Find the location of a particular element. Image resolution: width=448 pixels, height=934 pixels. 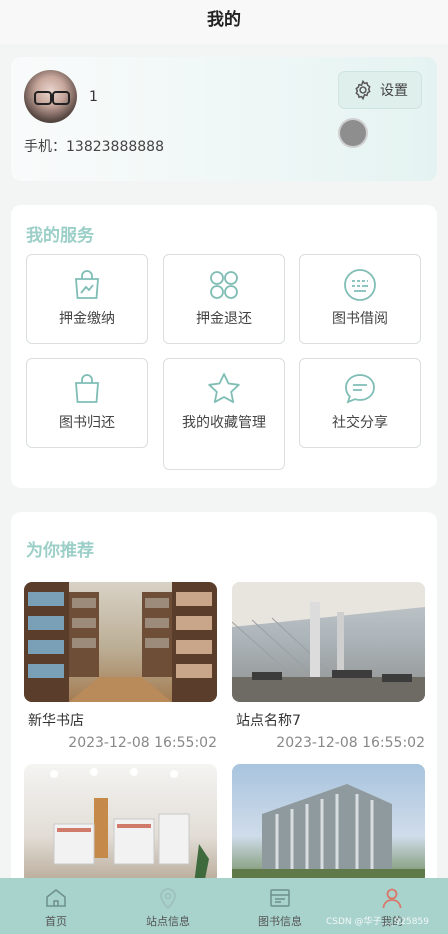

building-image is located at coordinates (328, 824).